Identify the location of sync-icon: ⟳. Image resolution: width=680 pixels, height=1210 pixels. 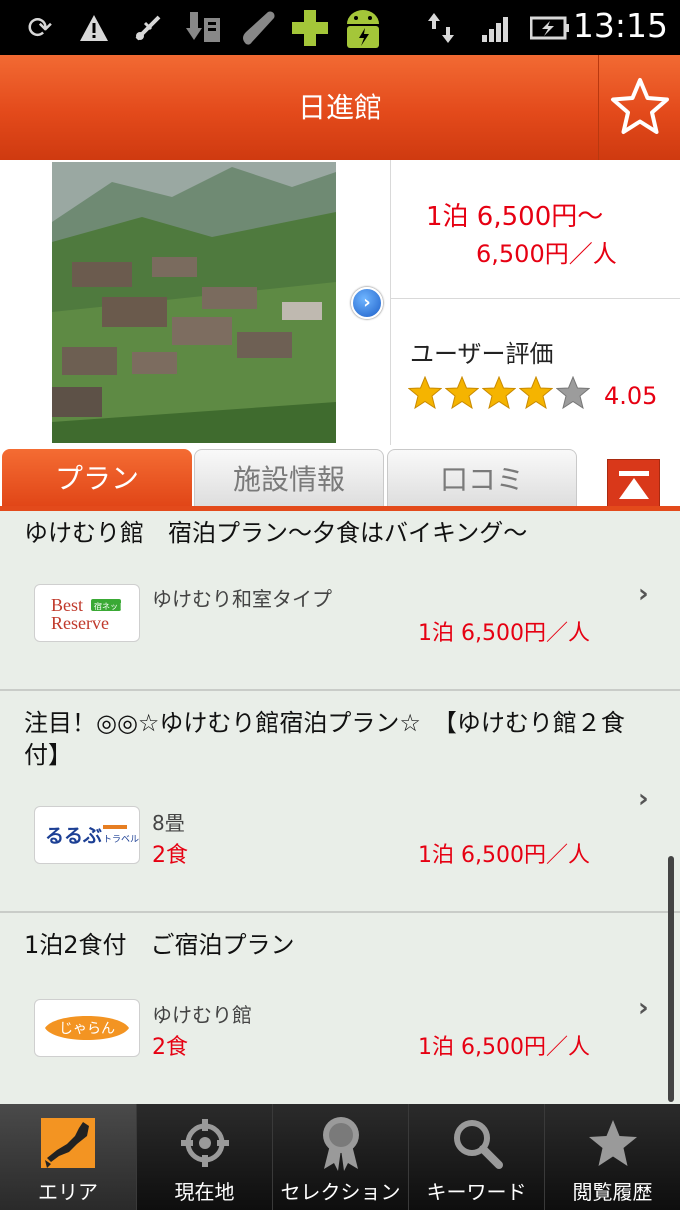
(40, 28).